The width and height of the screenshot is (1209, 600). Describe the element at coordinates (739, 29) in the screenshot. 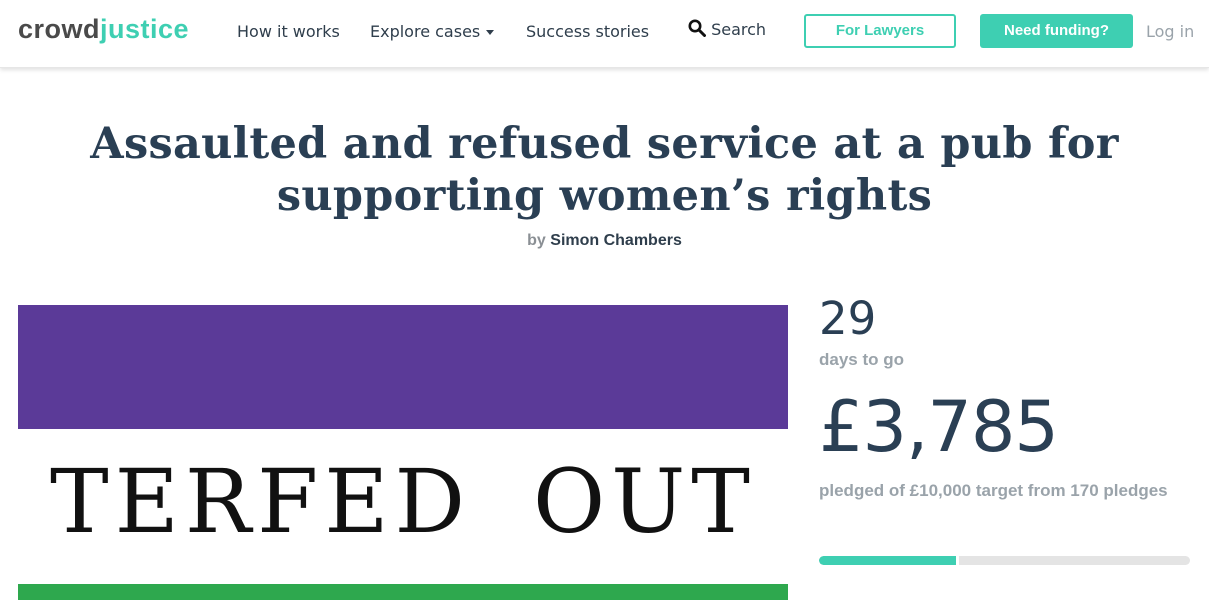

I see `nav-search-label: Search` at that location.